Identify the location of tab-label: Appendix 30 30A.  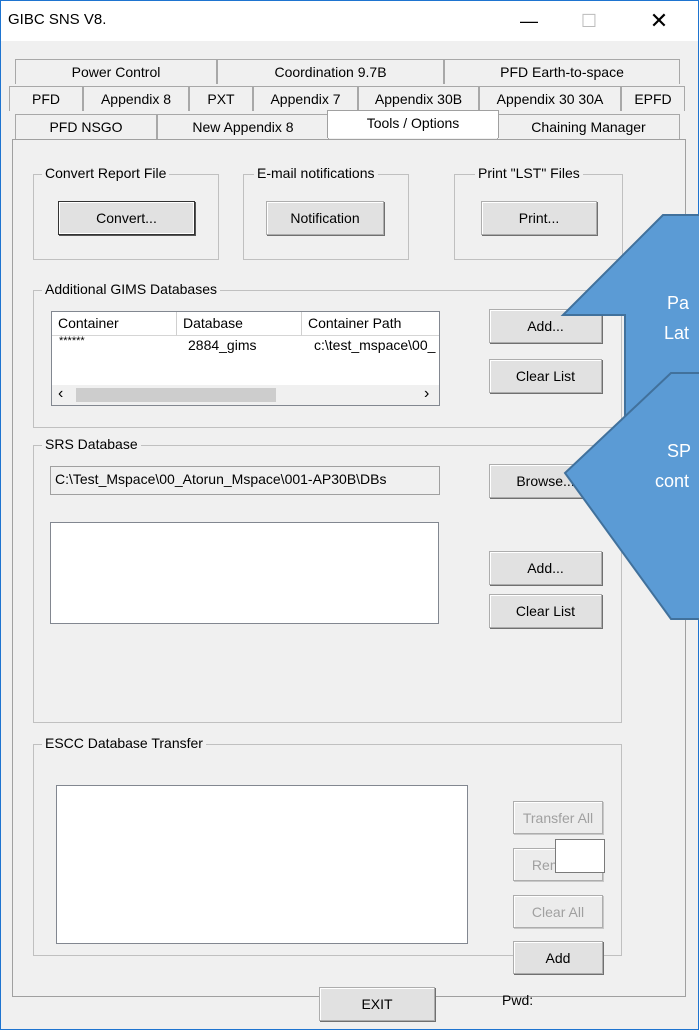
(550, 99).